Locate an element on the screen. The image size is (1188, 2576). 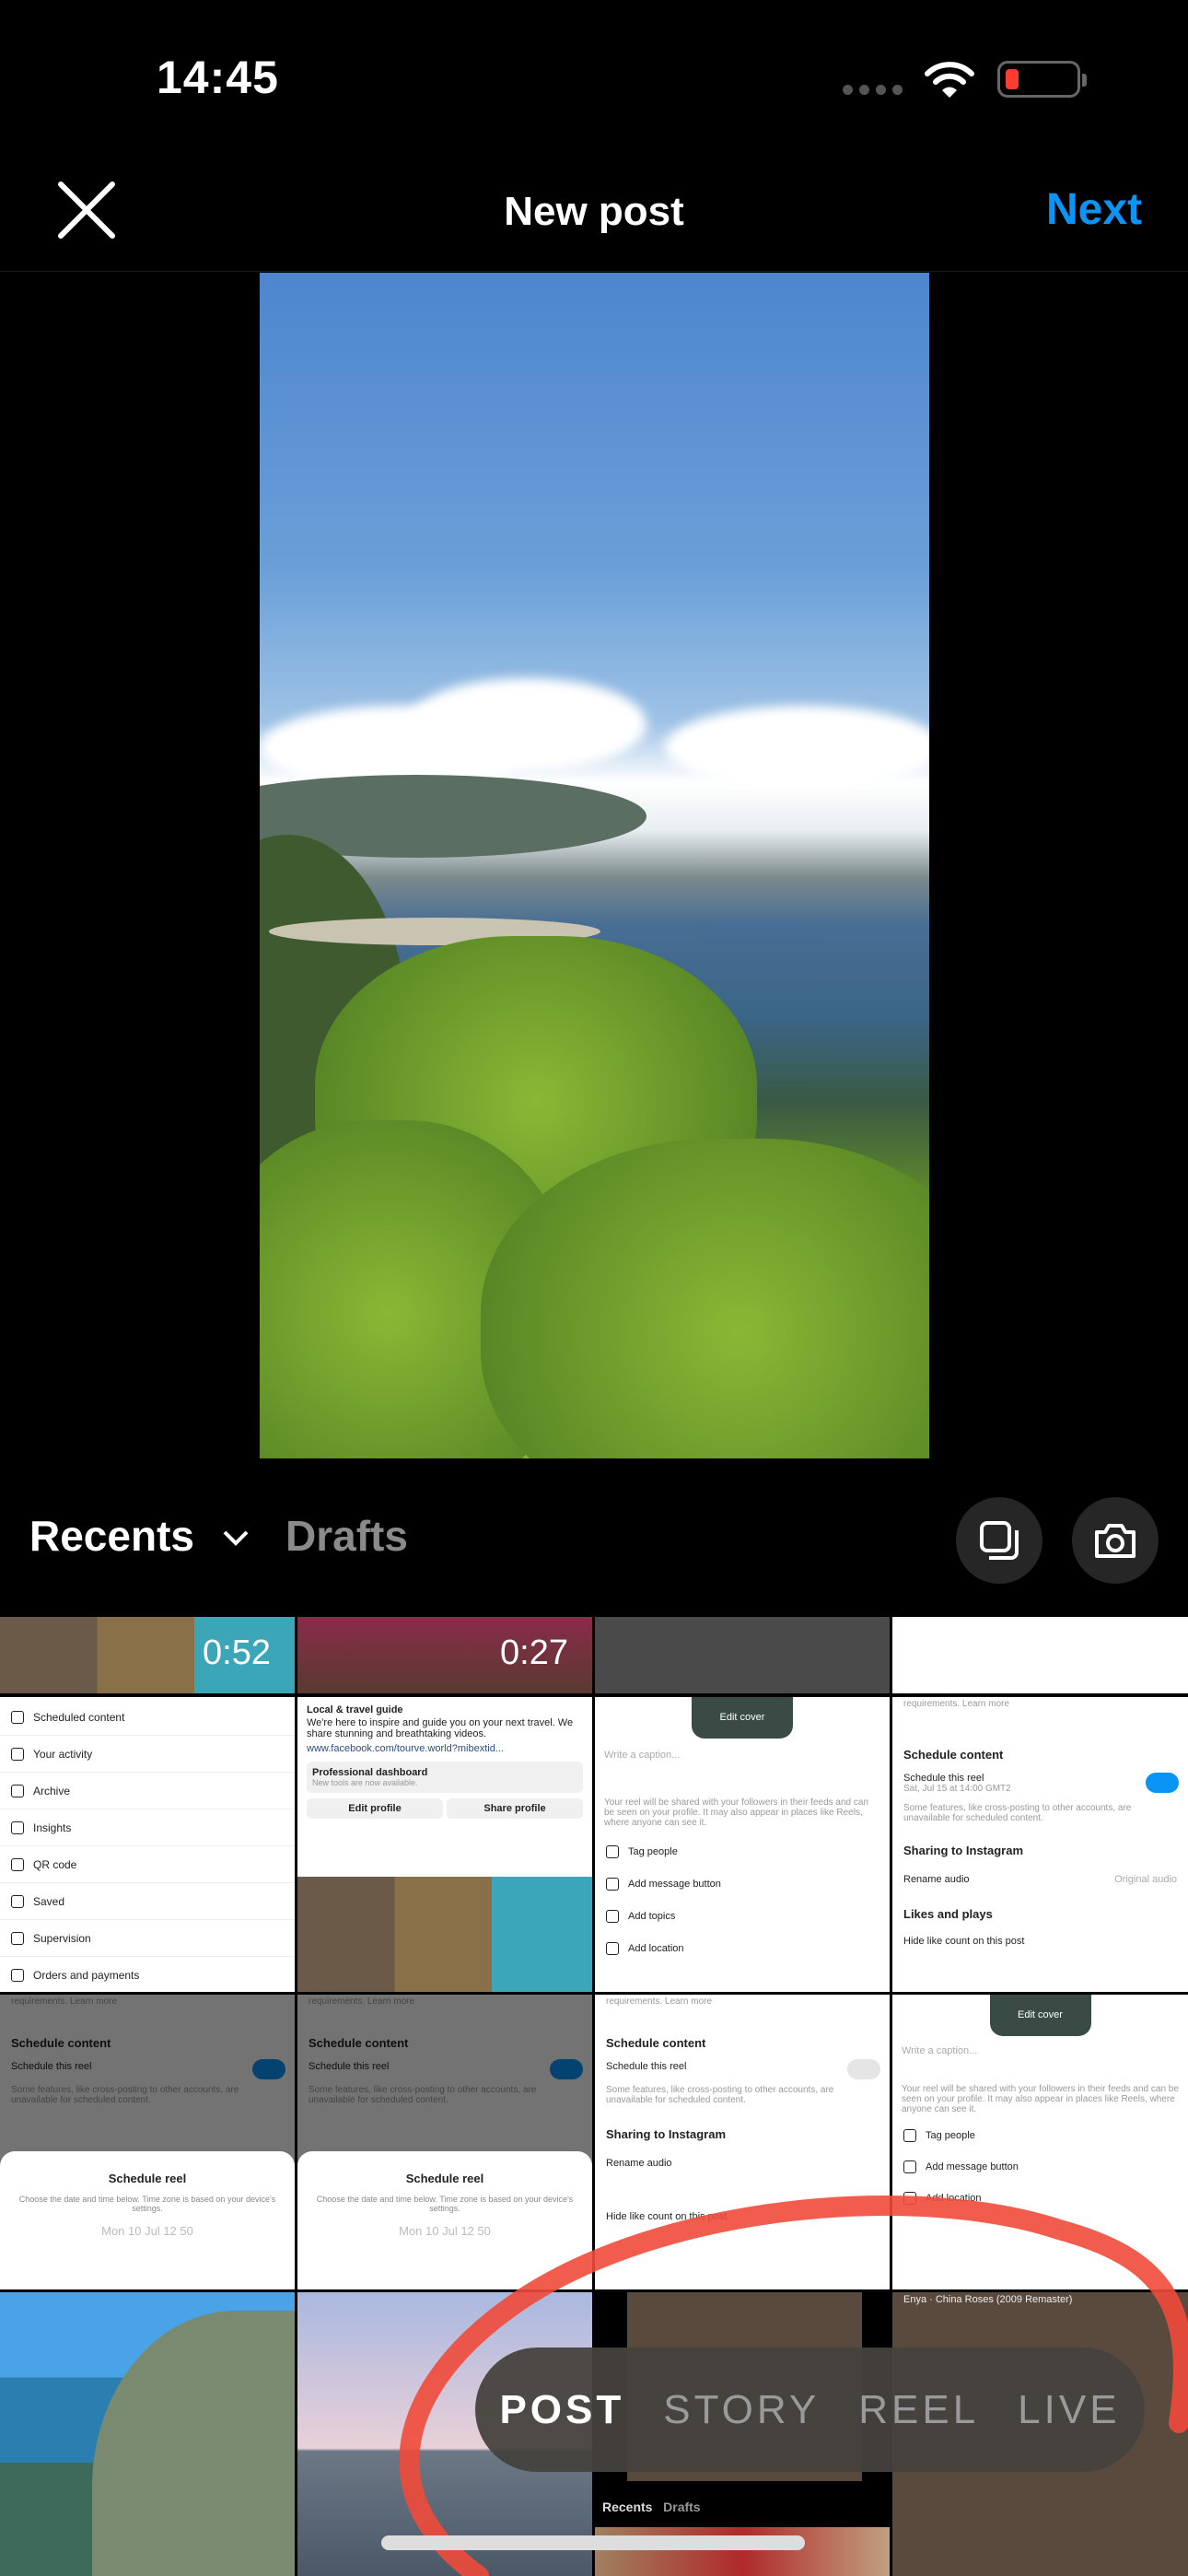
mode-post: POST is located at coordinates (561, 2410).